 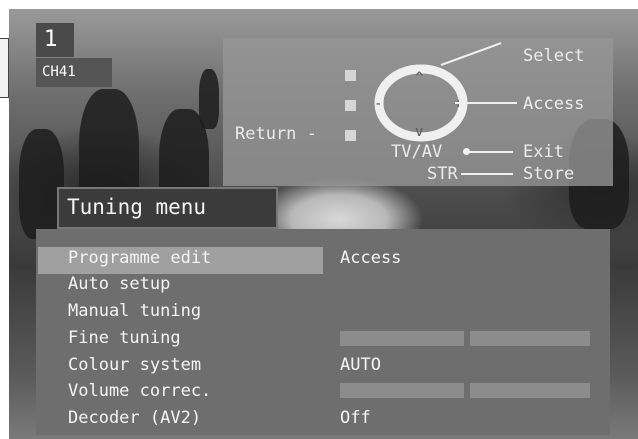 I want to click on menu-title-tab: Tuning menu, so click(x=167, y=208).